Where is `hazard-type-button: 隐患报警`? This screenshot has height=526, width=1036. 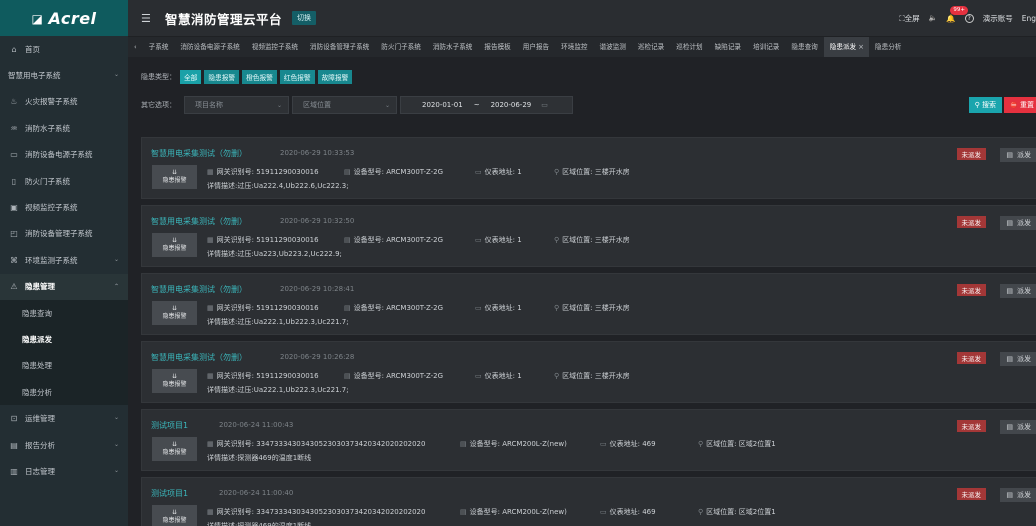
hazard-type-button: 隐患报警 is located at coordinates (222, 77).